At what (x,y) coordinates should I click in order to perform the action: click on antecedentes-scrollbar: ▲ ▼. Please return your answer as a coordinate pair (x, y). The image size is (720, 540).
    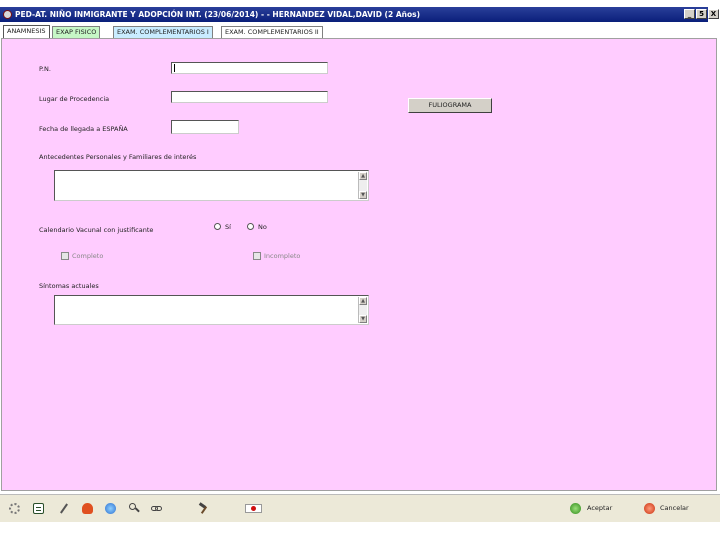
    Looking at the image, I should click on (362, 185).